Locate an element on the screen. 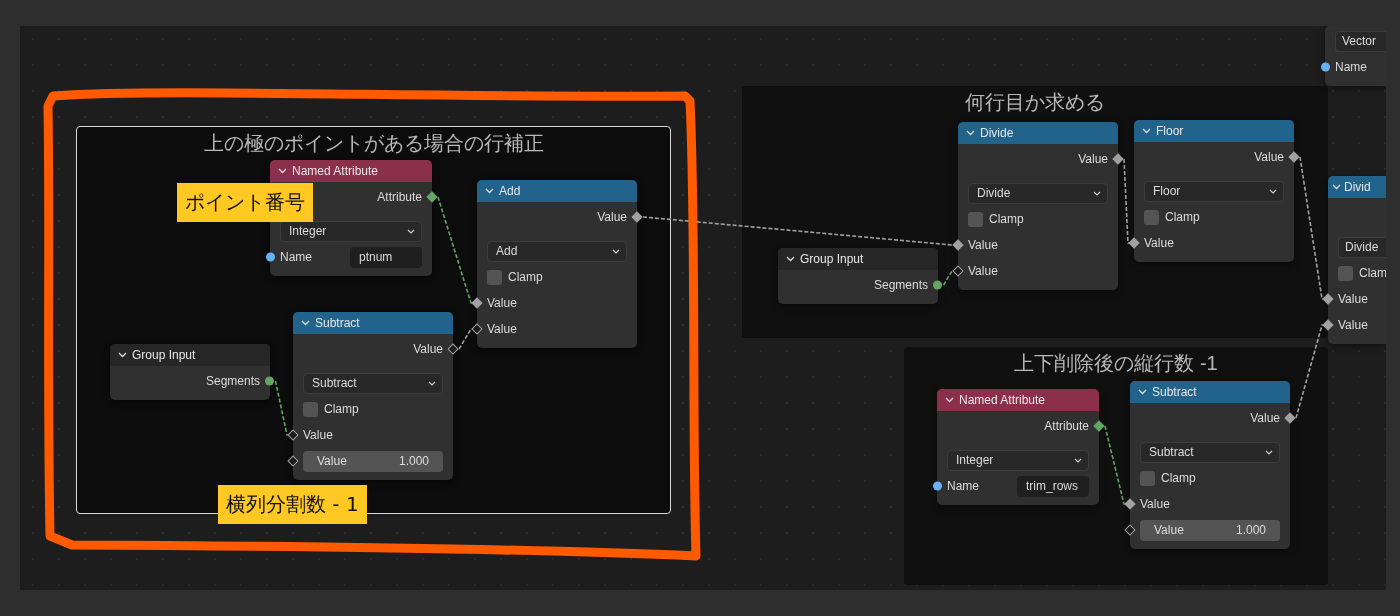  frame-title: 何行目か求める is located at coordinates (1035, 102).